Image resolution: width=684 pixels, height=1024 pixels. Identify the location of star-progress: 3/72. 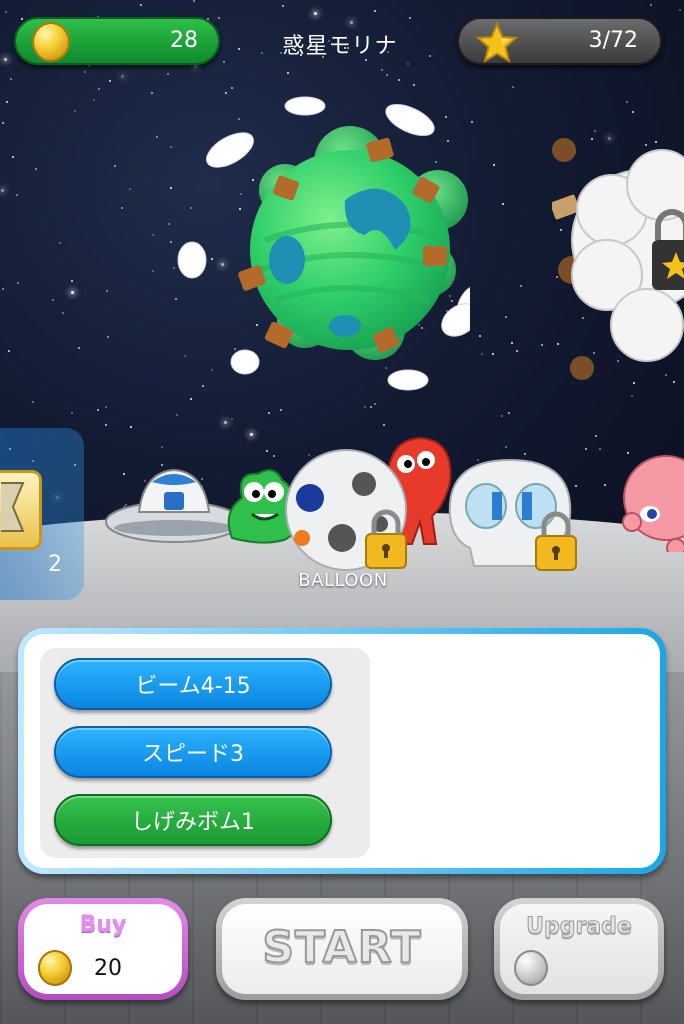
(613, 40).